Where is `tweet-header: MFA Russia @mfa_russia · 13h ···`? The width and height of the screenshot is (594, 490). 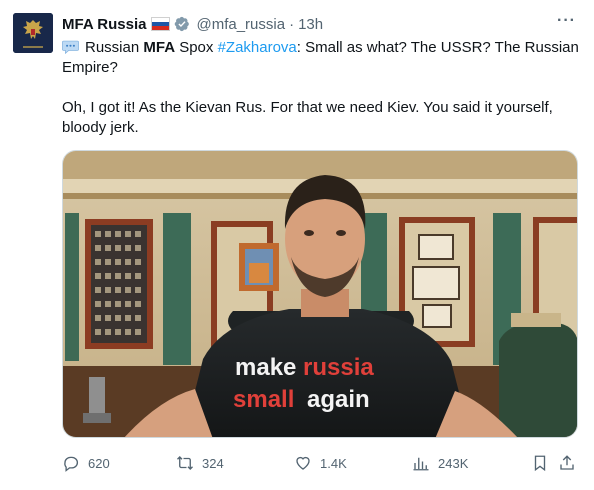 tweet-header: MFA Russia @mfa_russia · 13h ··· is located at coordinates (319, 23).